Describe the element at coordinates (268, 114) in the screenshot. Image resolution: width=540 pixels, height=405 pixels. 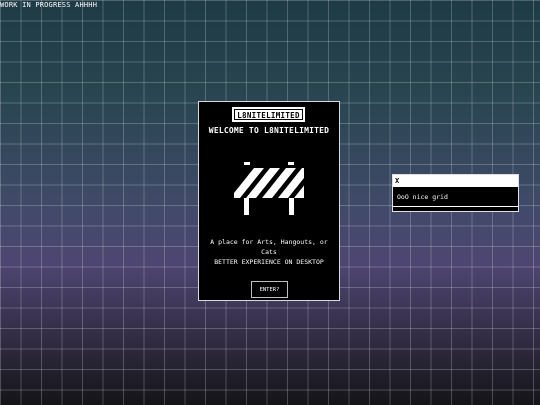
I see `brand-logo: L8NITELIMITED` at that location.